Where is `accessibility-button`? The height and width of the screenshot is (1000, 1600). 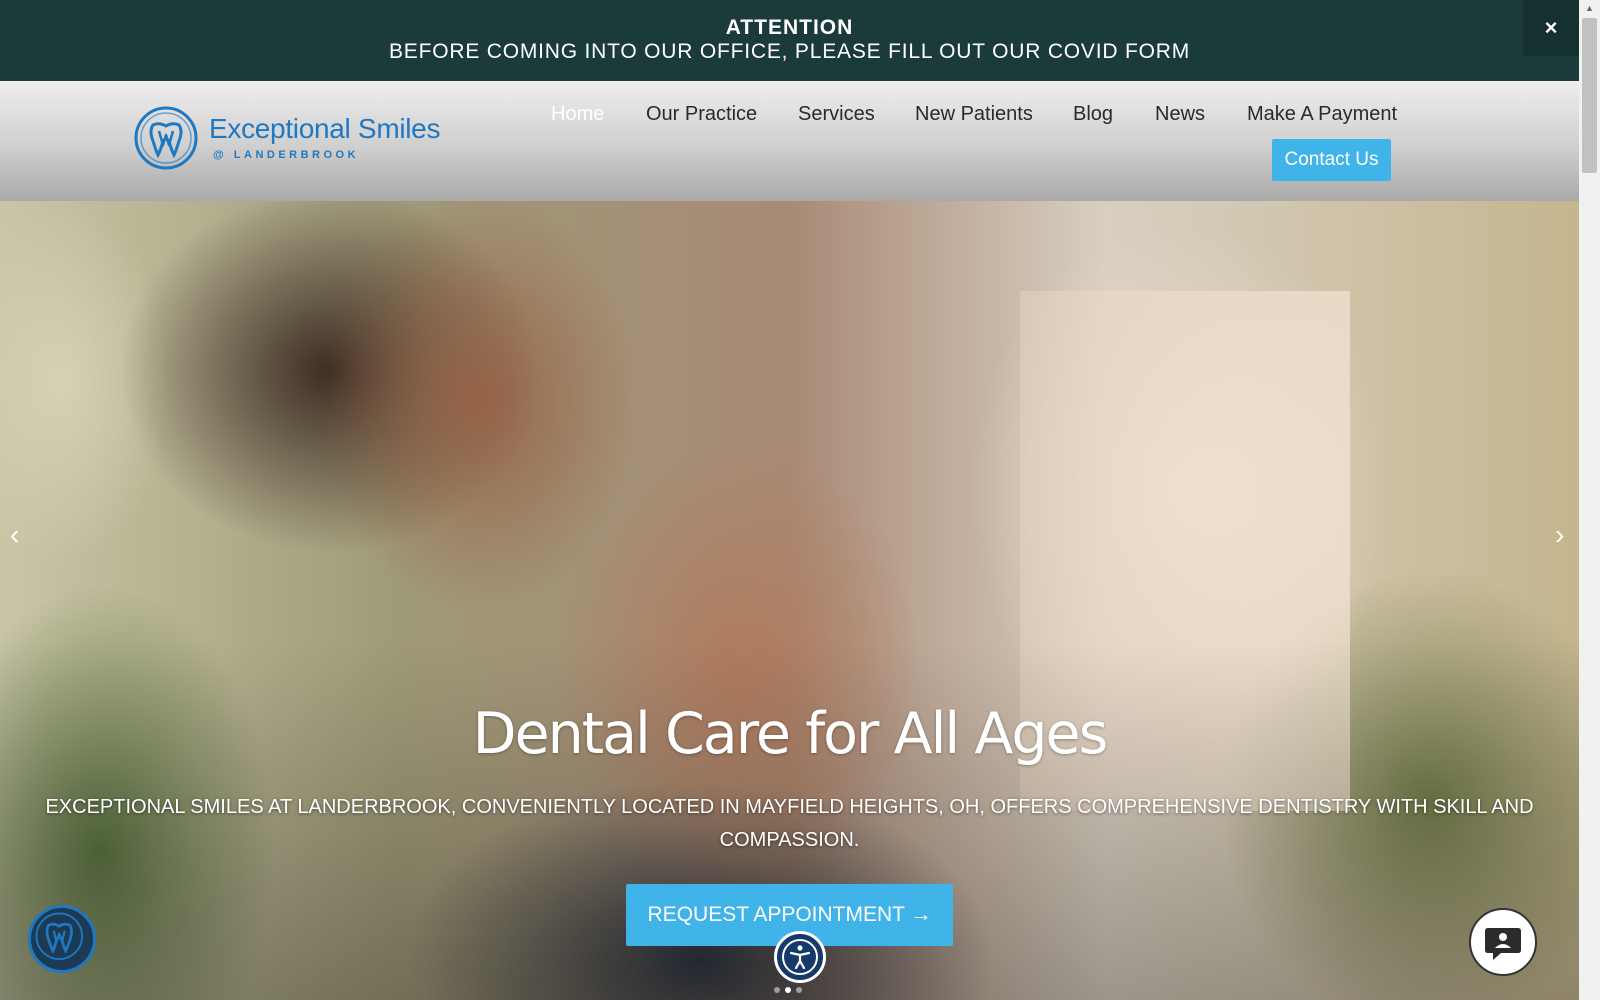 accessibility-button is located at coordinates (800, 957).